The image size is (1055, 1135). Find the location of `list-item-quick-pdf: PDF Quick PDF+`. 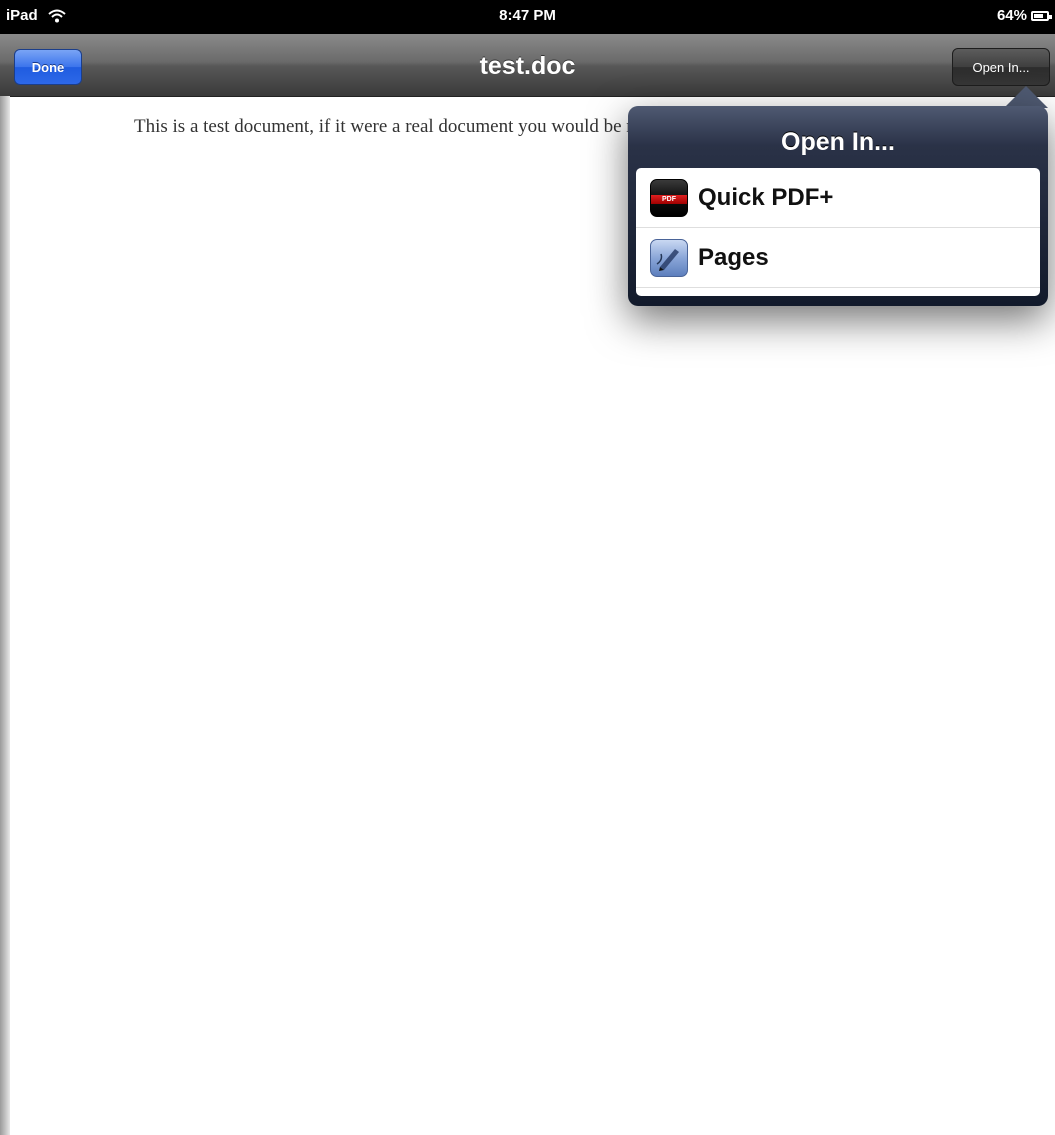

list-item-quick-pdf: PDF Quick PDF+ is located at coordinates (838, 198).